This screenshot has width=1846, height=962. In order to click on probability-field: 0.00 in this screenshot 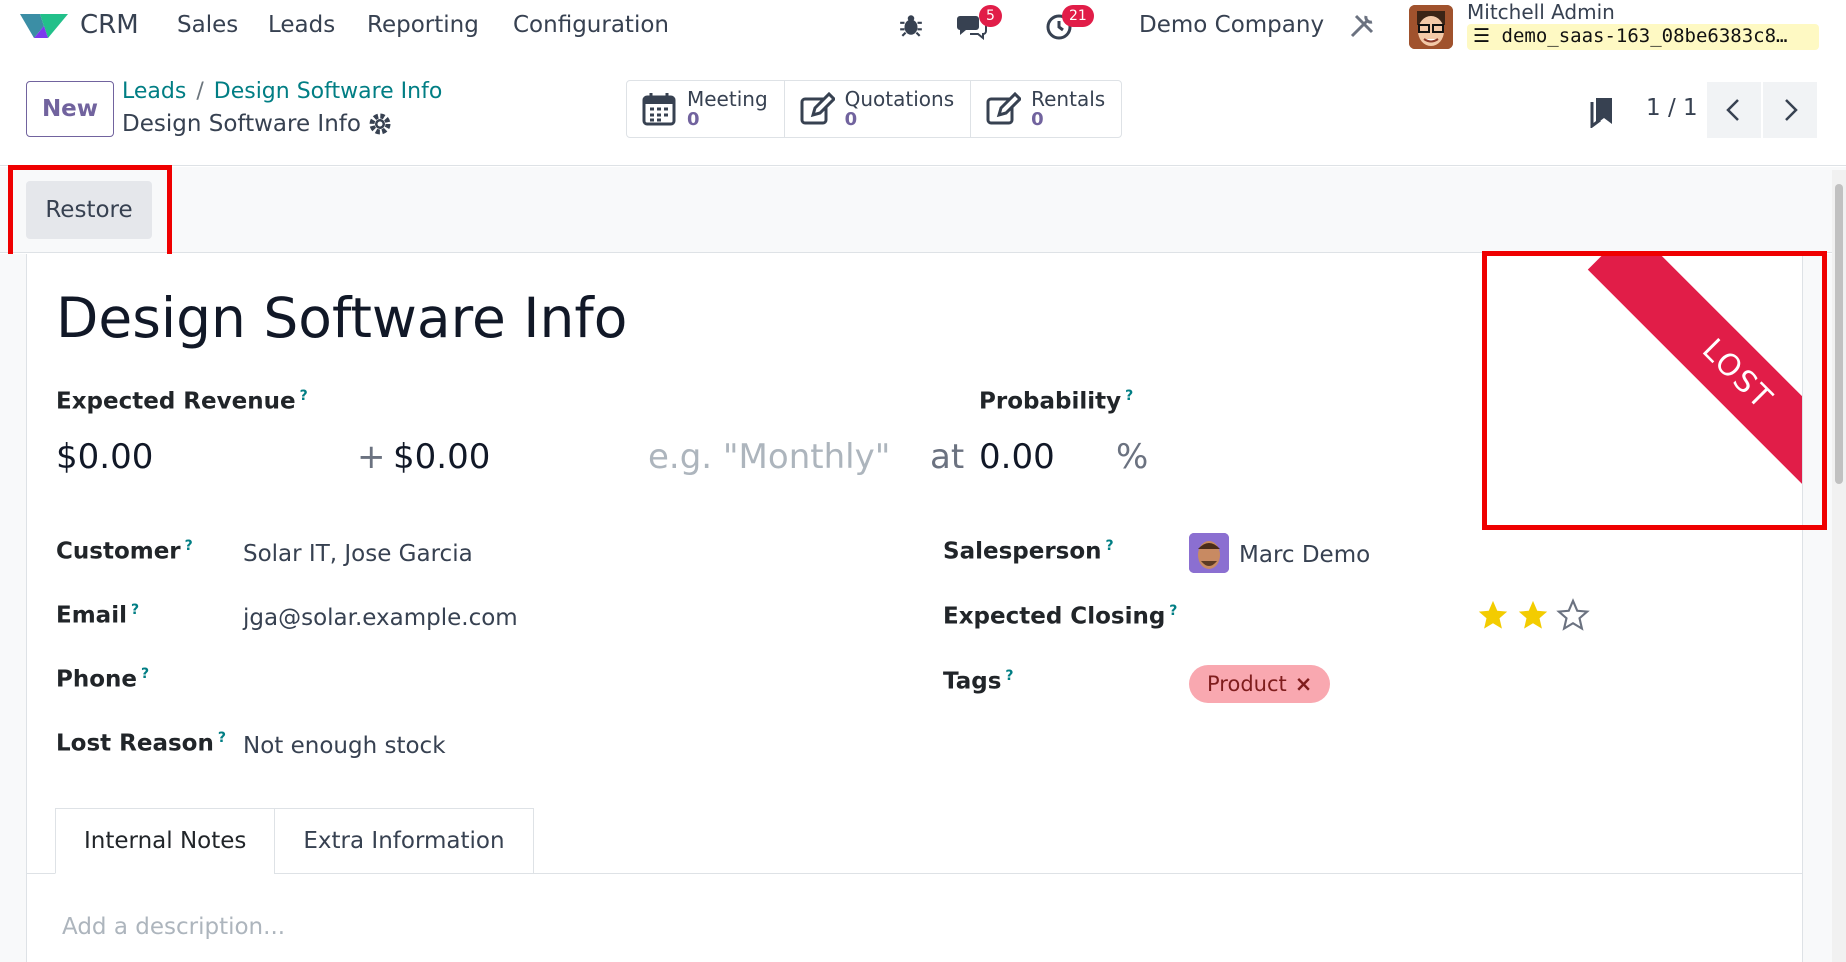, I will do `click(1017, 457)`.